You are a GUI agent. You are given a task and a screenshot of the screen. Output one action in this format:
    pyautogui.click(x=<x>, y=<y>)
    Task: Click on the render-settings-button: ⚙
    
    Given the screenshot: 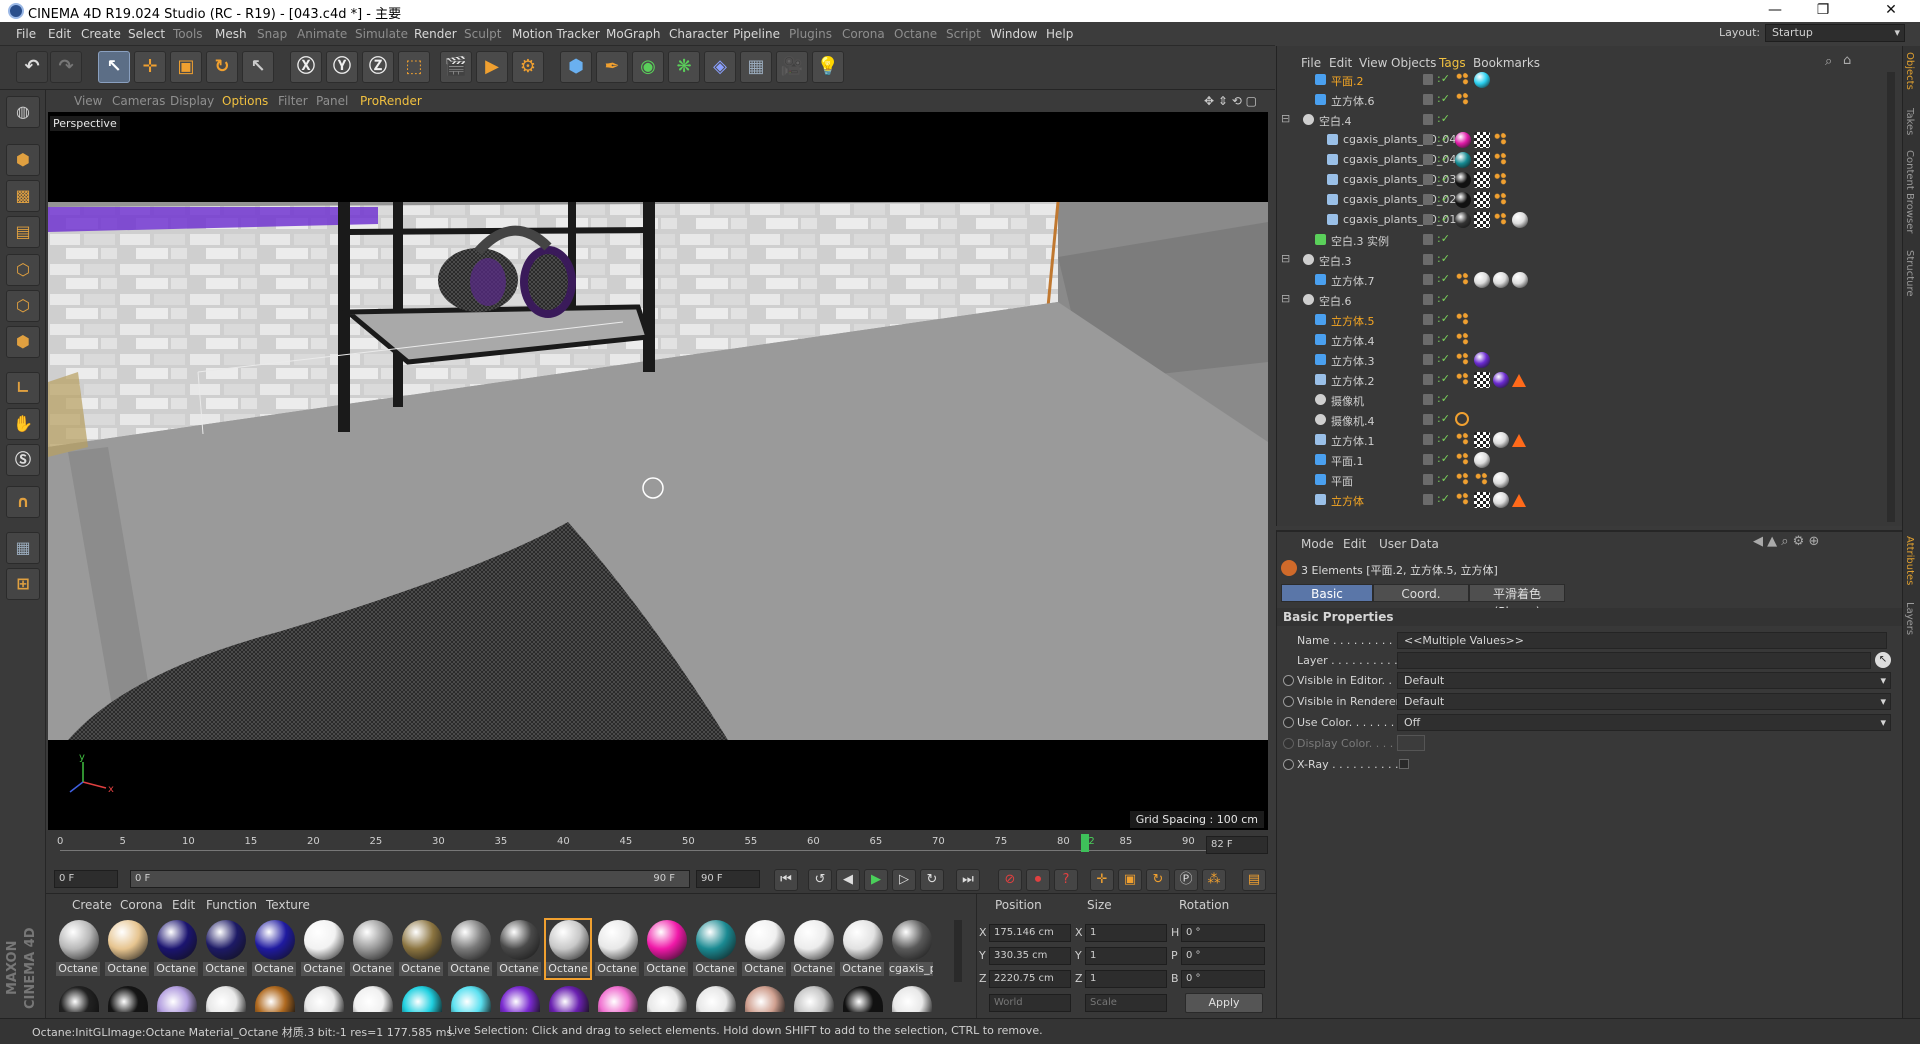 What is the action you would take?
    pyautogui.click(x=528, y=67)
    